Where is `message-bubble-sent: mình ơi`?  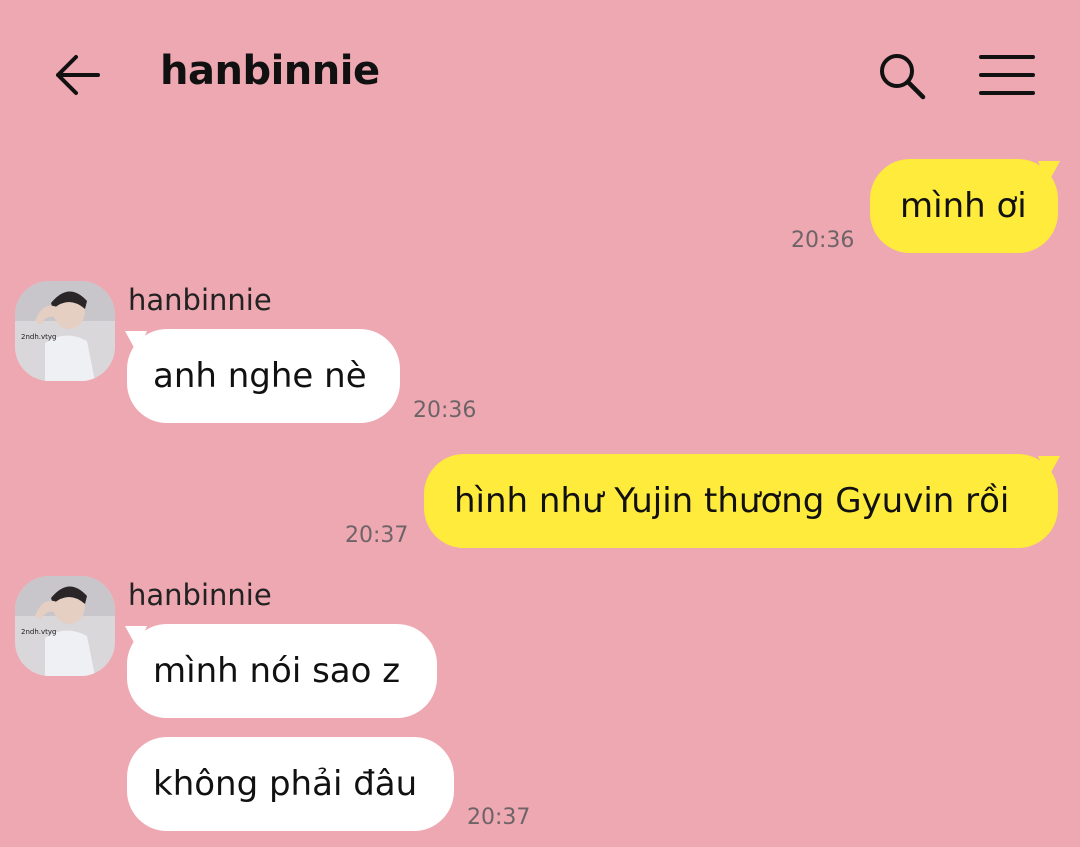
message-bubble-sent: mình ơi is located at coordinates (965, 206).